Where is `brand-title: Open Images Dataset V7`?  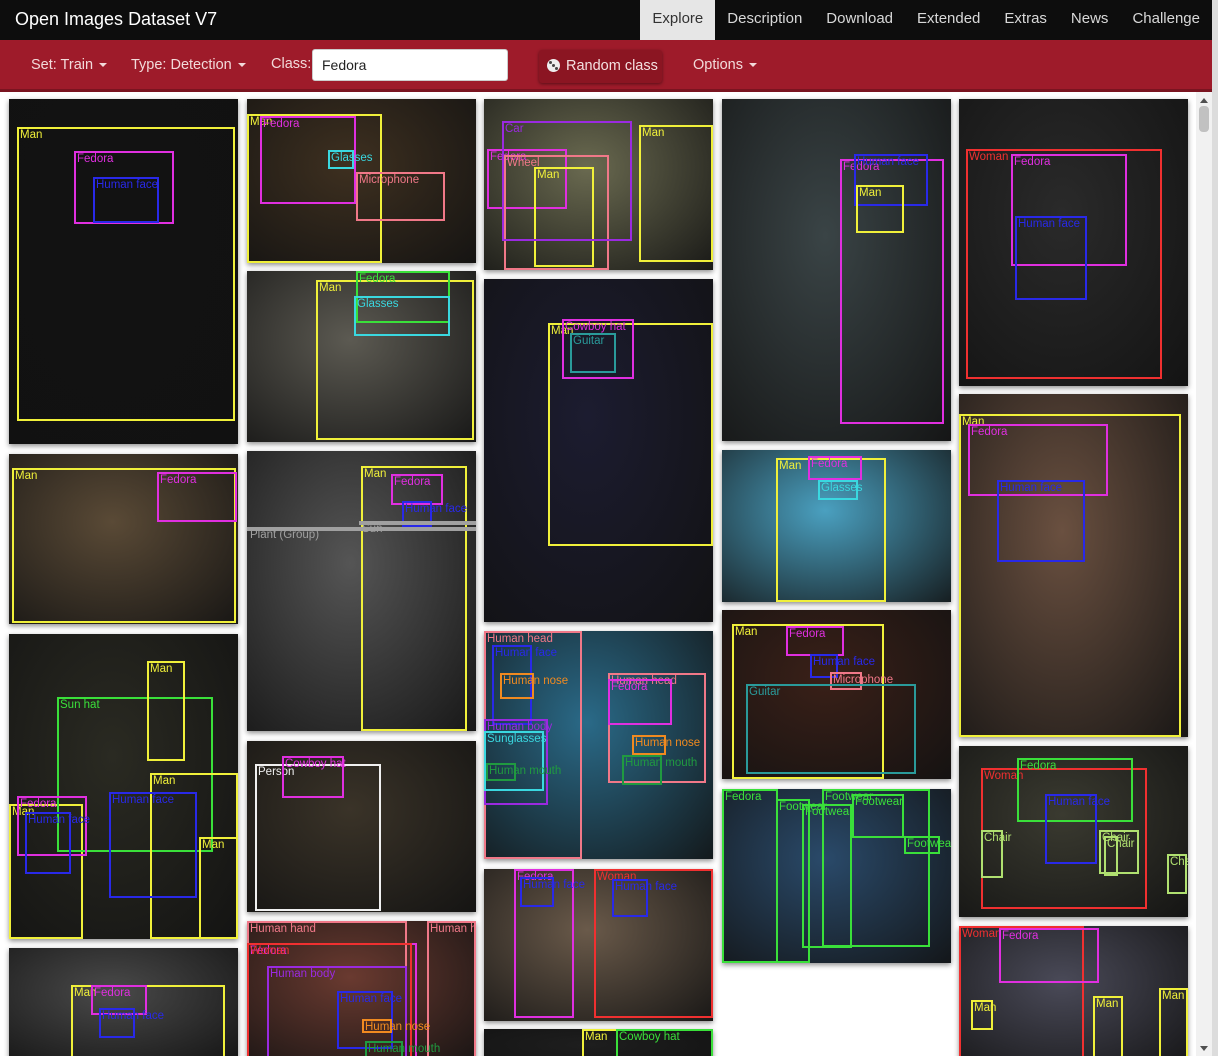
brand-title: Open Images Dataset V7 is located at coordinates (116, 19).